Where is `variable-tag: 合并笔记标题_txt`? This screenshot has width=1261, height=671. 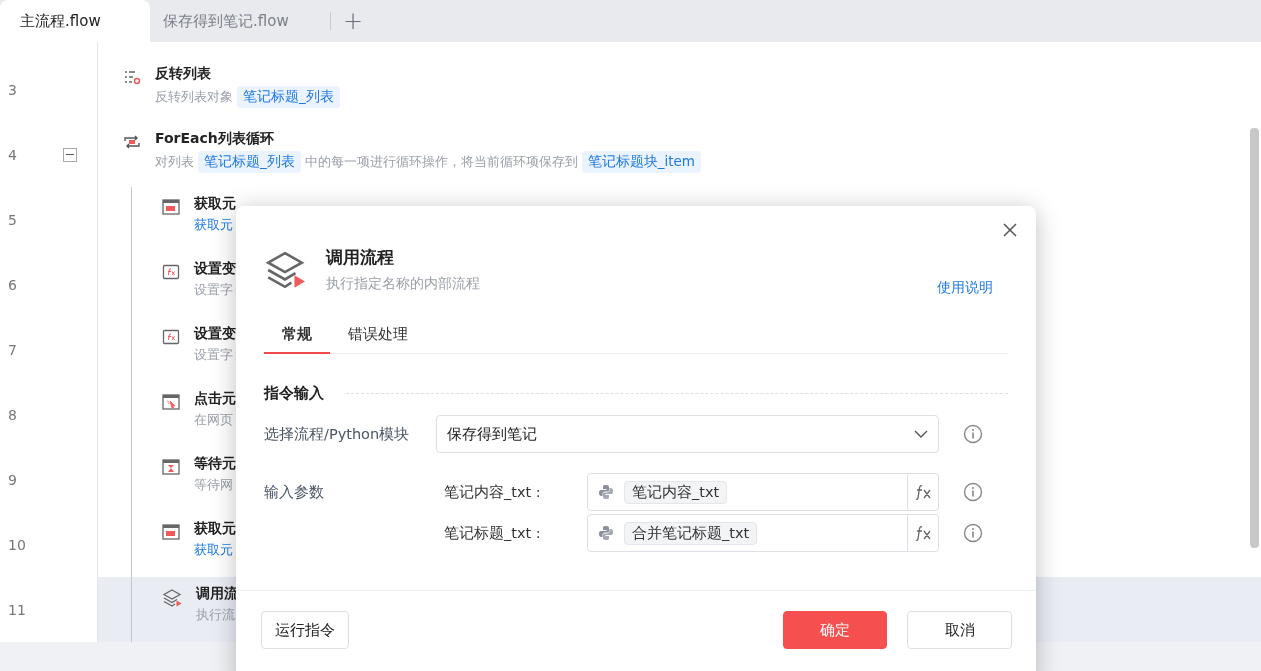
variable-tag: 合并笔记标题_txt is located at coordinates (691, 533).